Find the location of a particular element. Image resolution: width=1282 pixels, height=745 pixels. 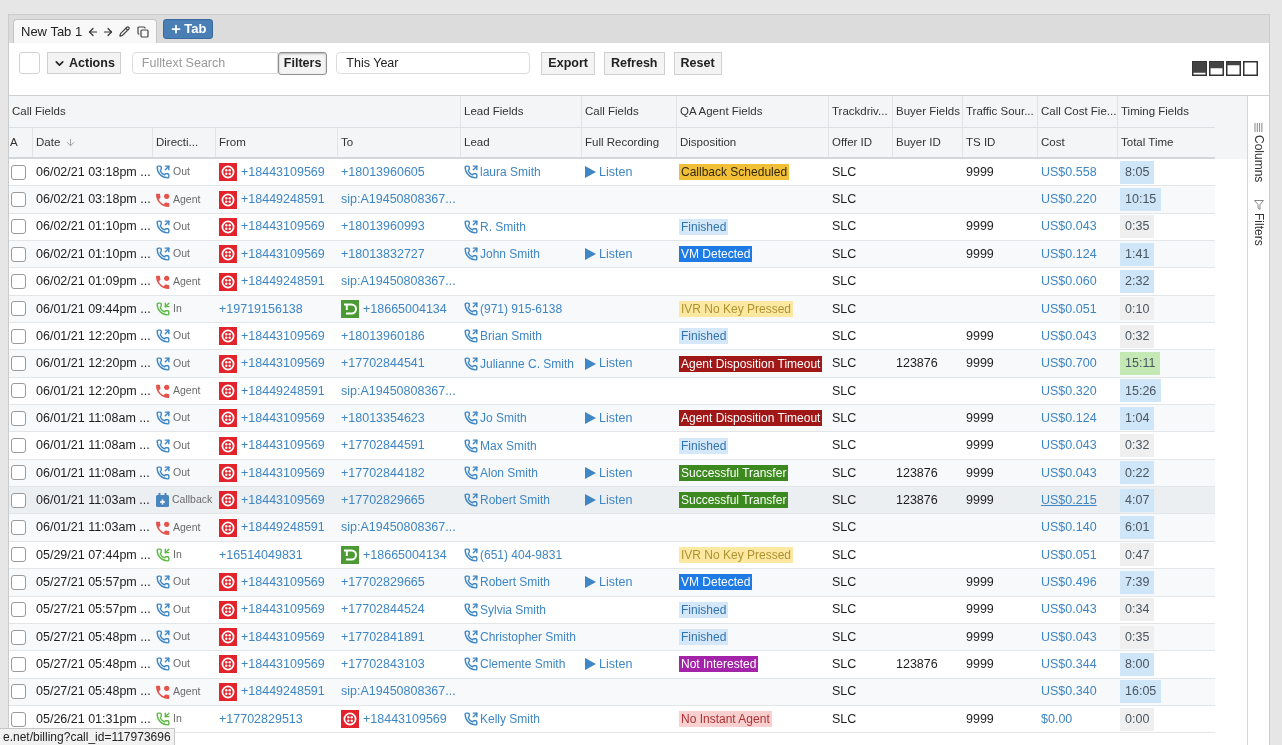

pencil-icon is located at coordinates (125, 31).